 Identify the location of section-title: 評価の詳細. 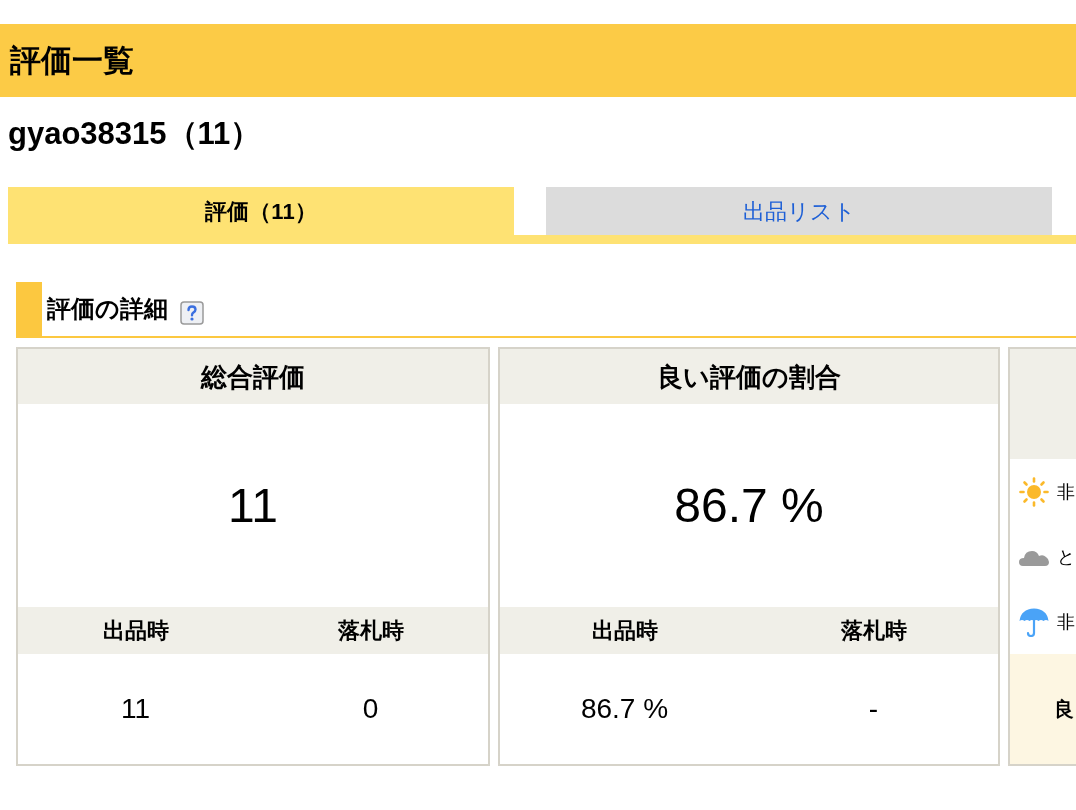
(107, 309).